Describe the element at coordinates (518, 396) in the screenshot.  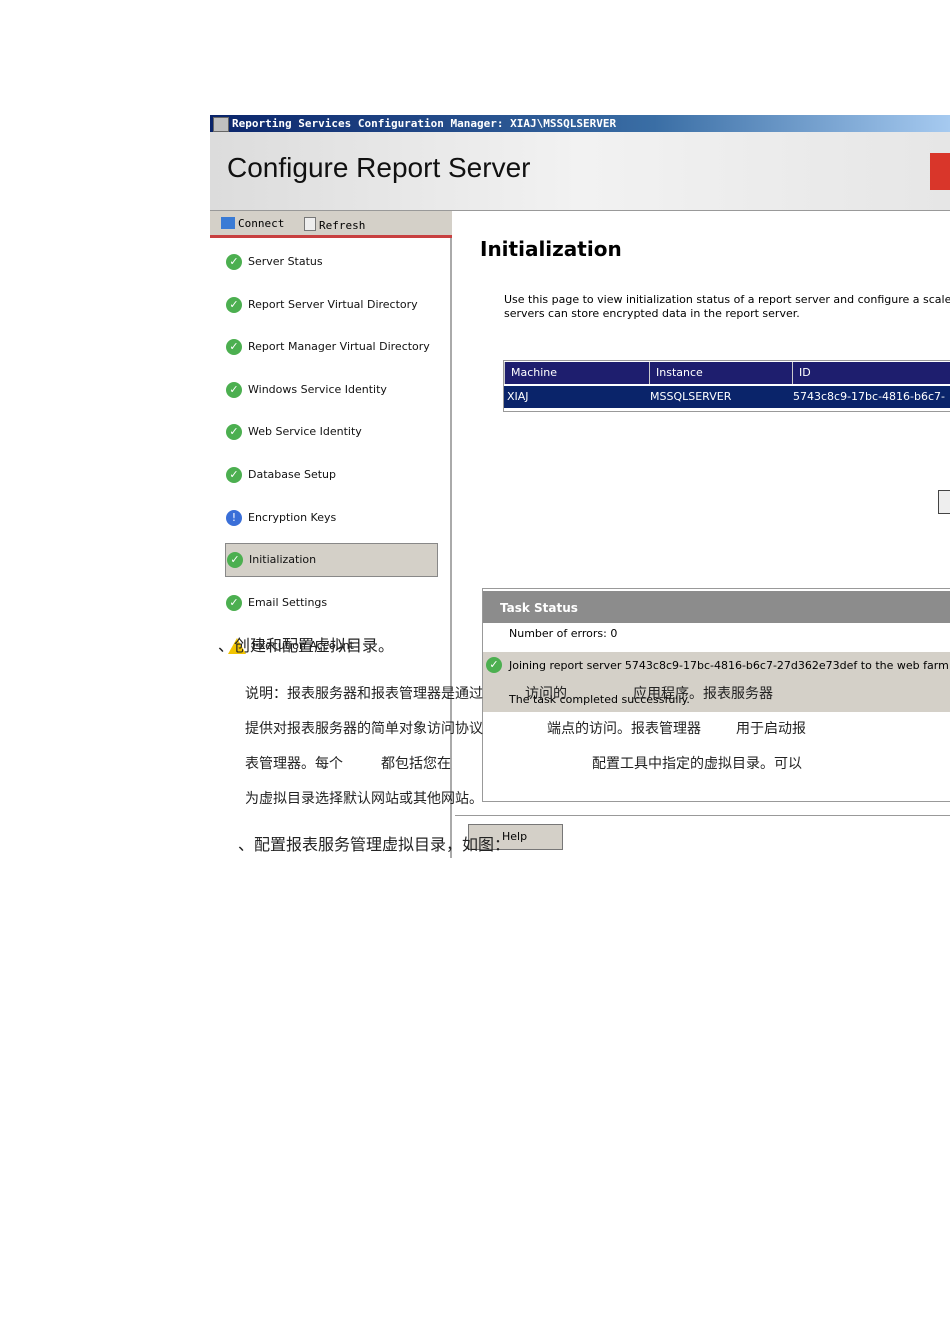
I see `cell-machine: XIAJ` at that location.